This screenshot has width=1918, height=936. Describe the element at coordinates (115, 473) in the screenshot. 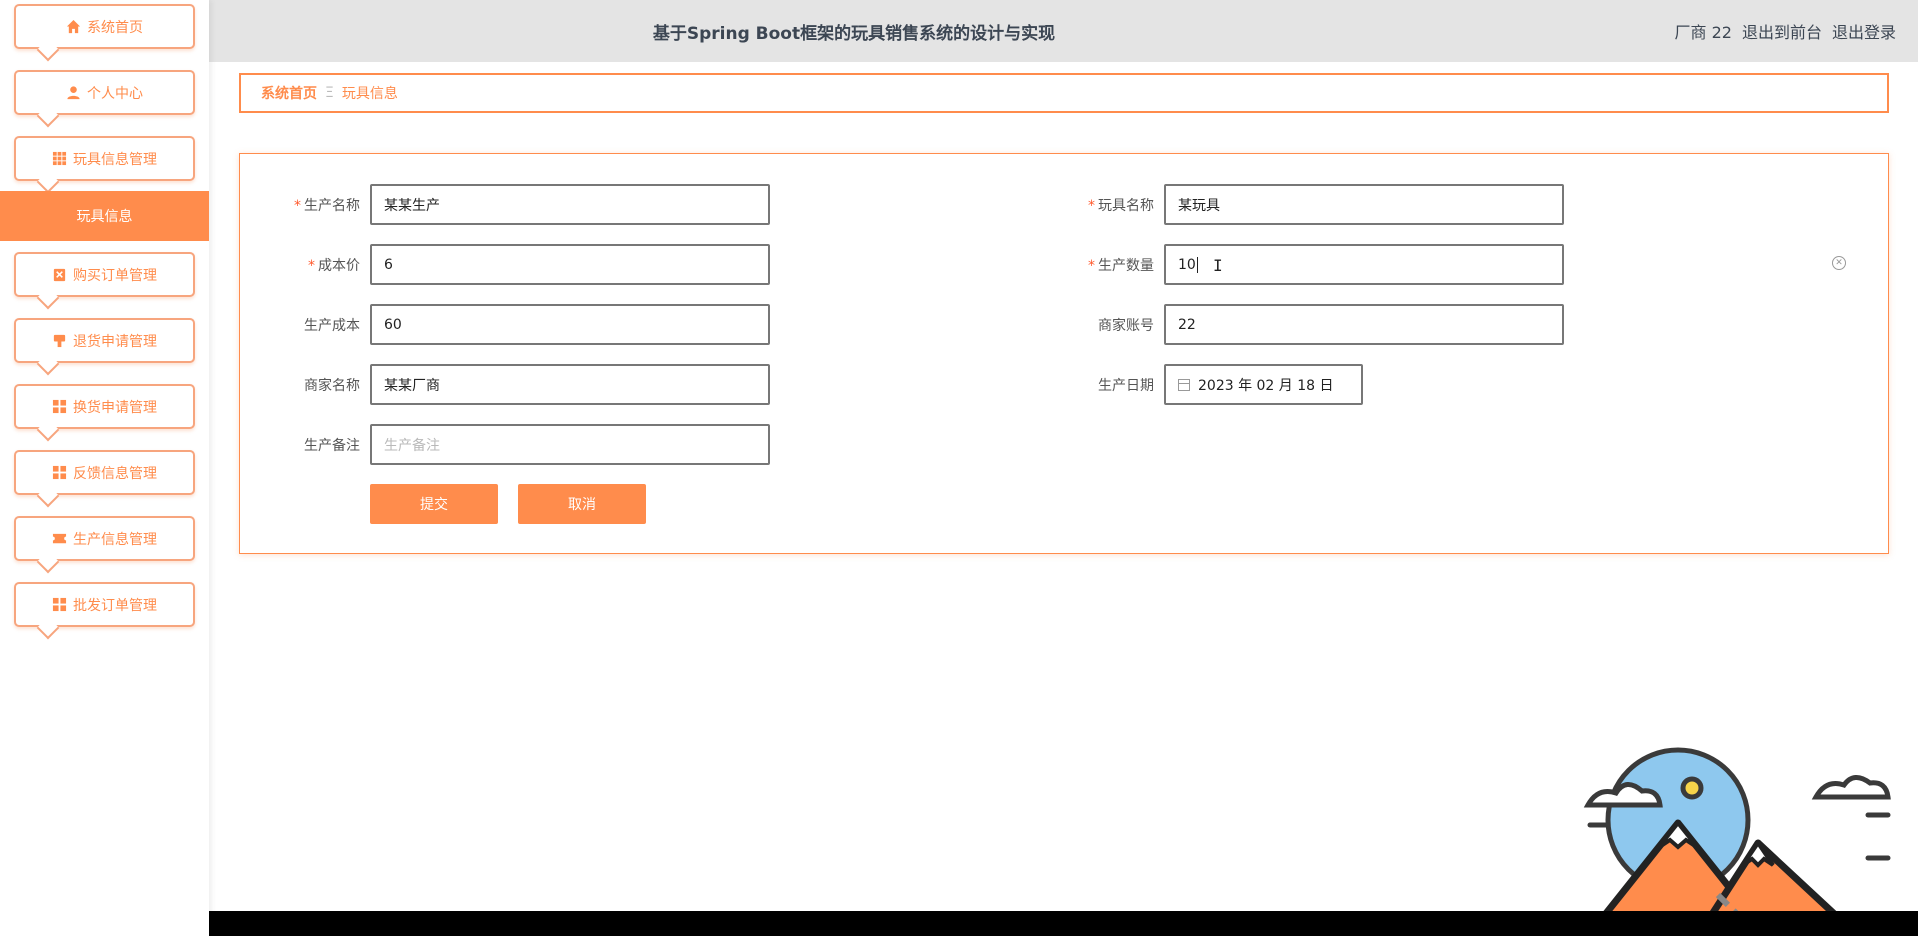

I see `sidebar-item-label: 反馈信息管理` at that location.